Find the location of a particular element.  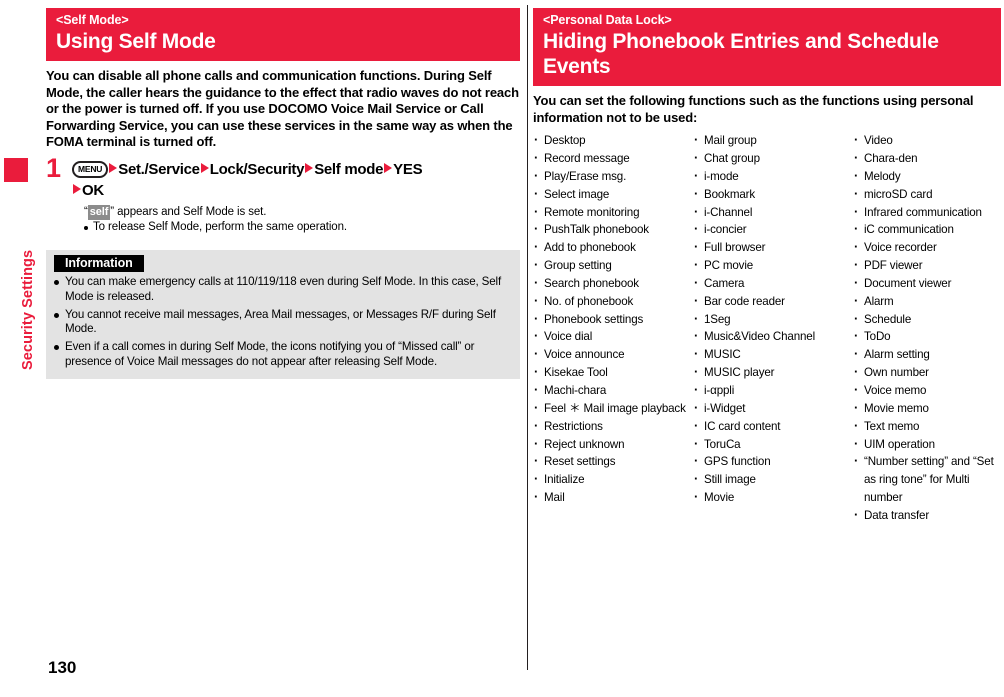

locked-function-item: Mail is located at coordinates (613, 497).